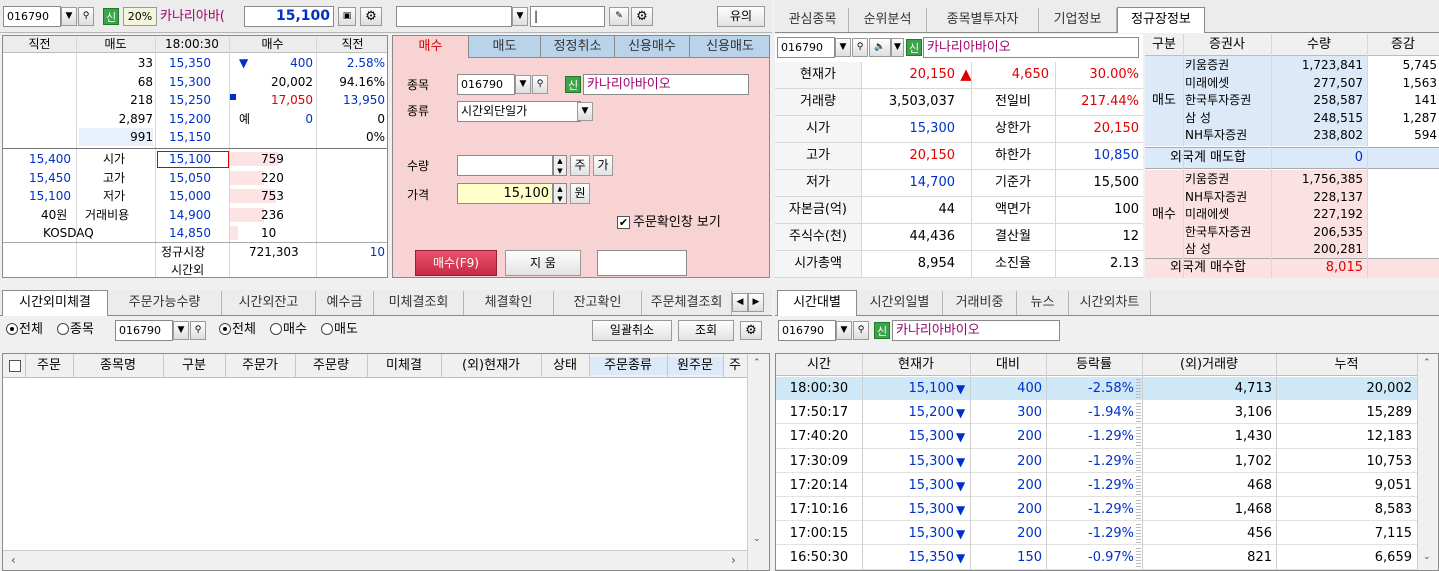 The height and width of the screenshot is (571, 1439). I want to click on unfilled-col-line, so click(73, 366).